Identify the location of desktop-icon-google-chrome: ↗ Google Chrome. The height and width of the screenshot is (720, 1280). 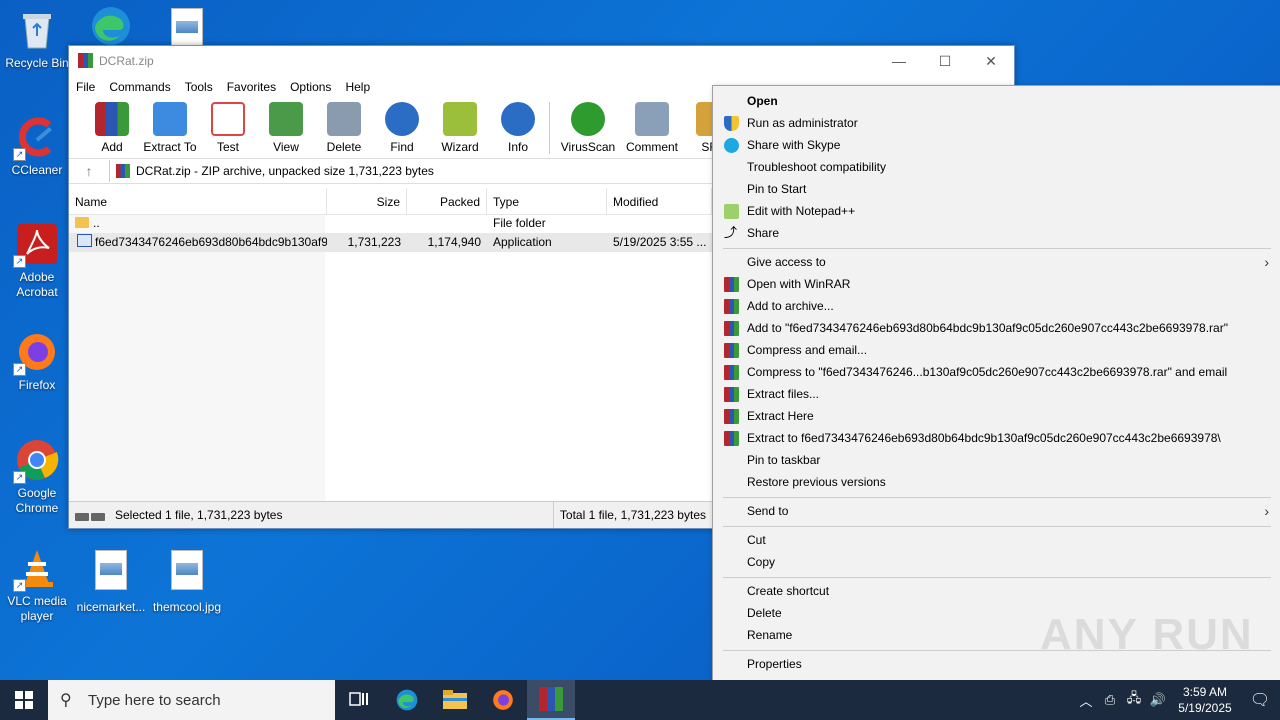
(37, 477).